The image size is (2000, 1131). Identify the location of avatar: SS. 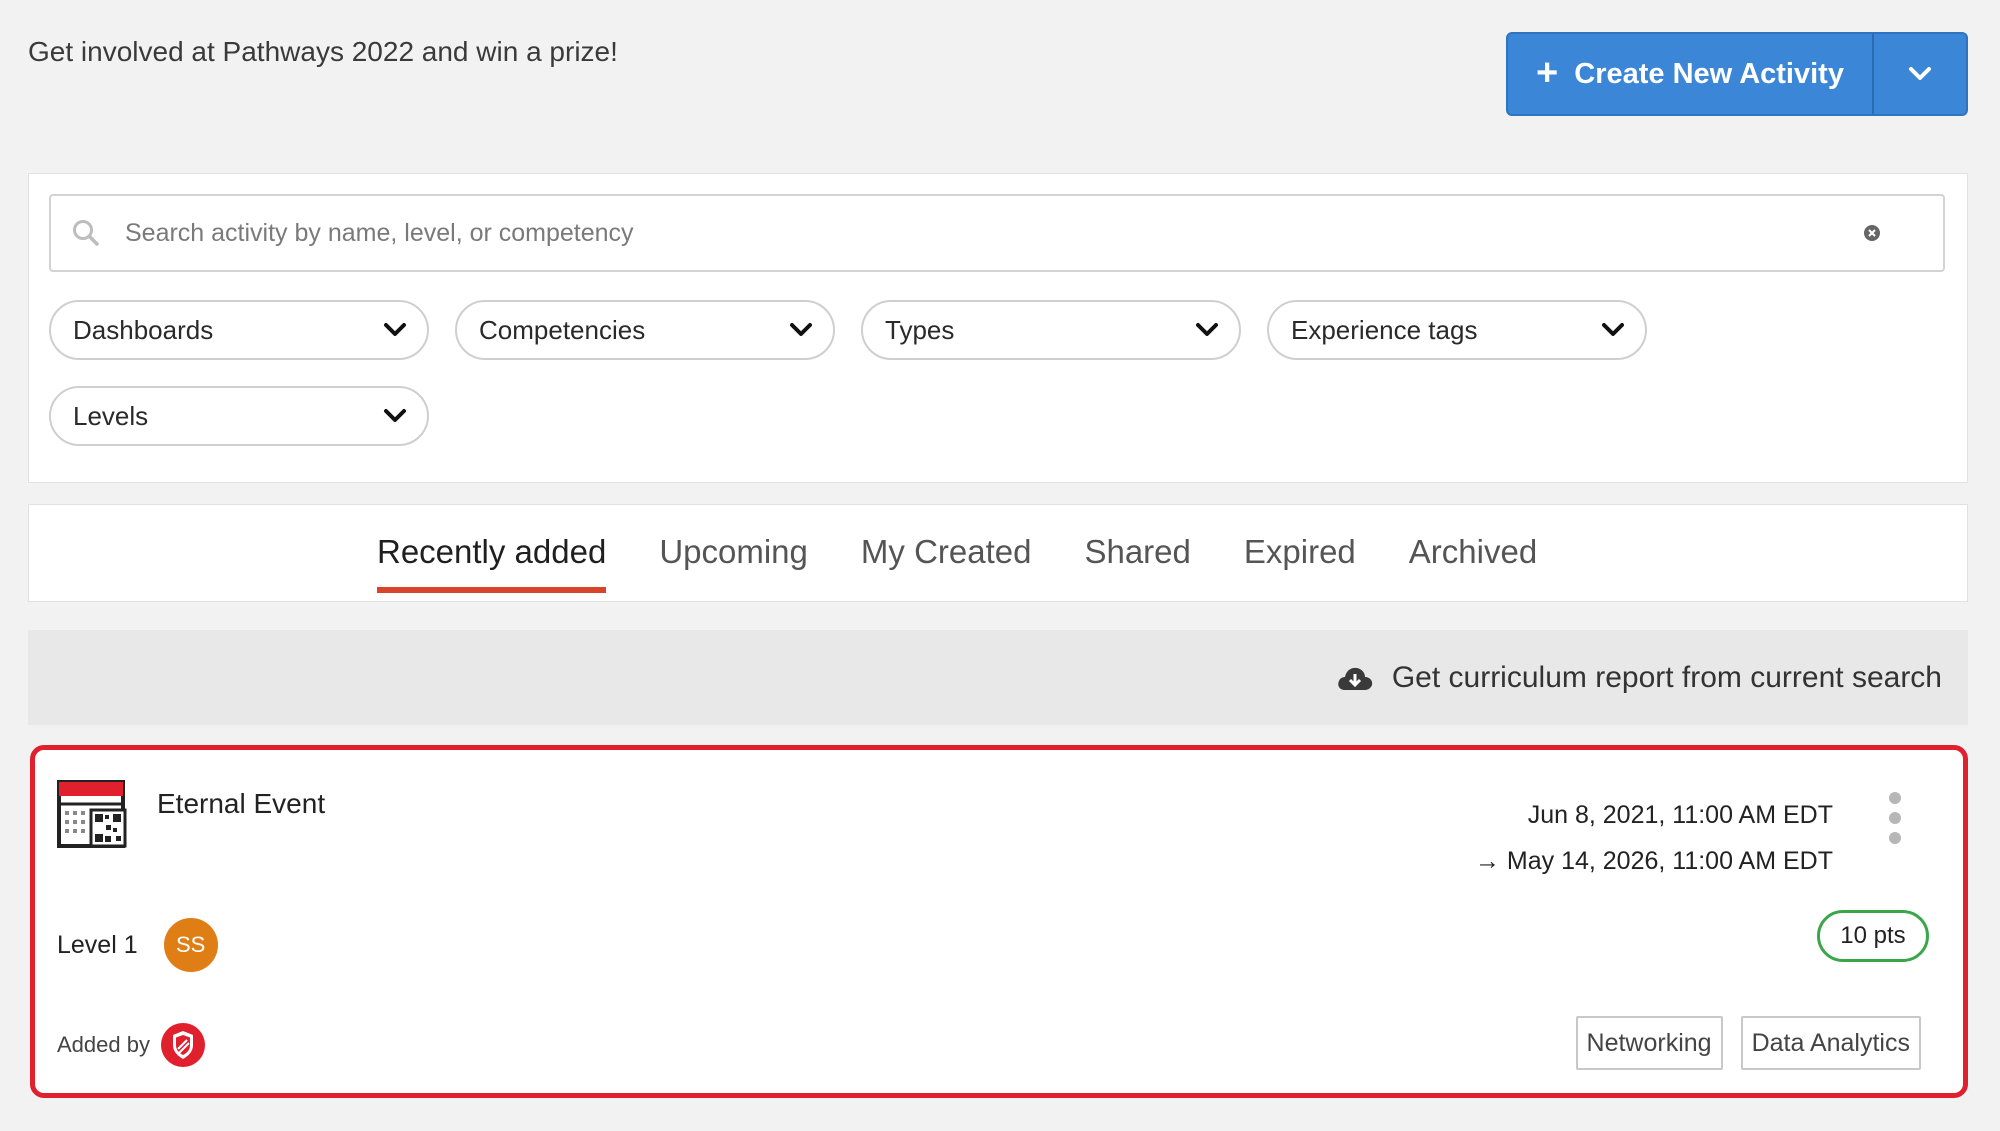
(190, 945).